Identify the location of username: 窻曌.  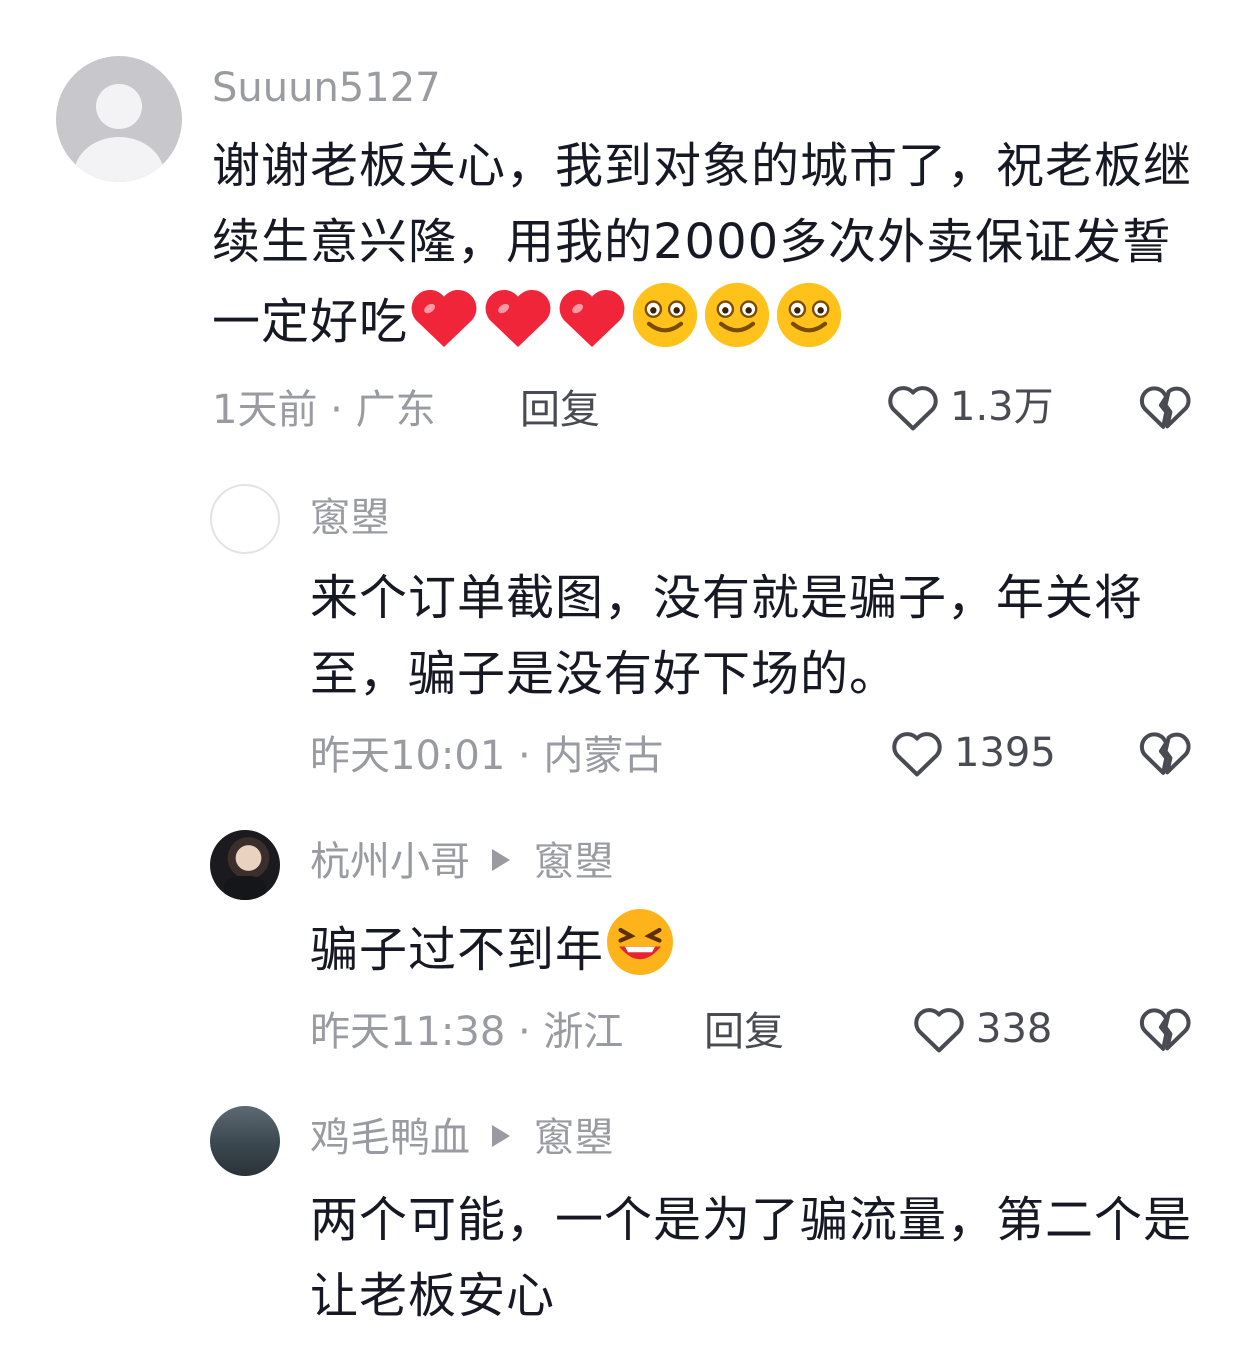
(350, 518).